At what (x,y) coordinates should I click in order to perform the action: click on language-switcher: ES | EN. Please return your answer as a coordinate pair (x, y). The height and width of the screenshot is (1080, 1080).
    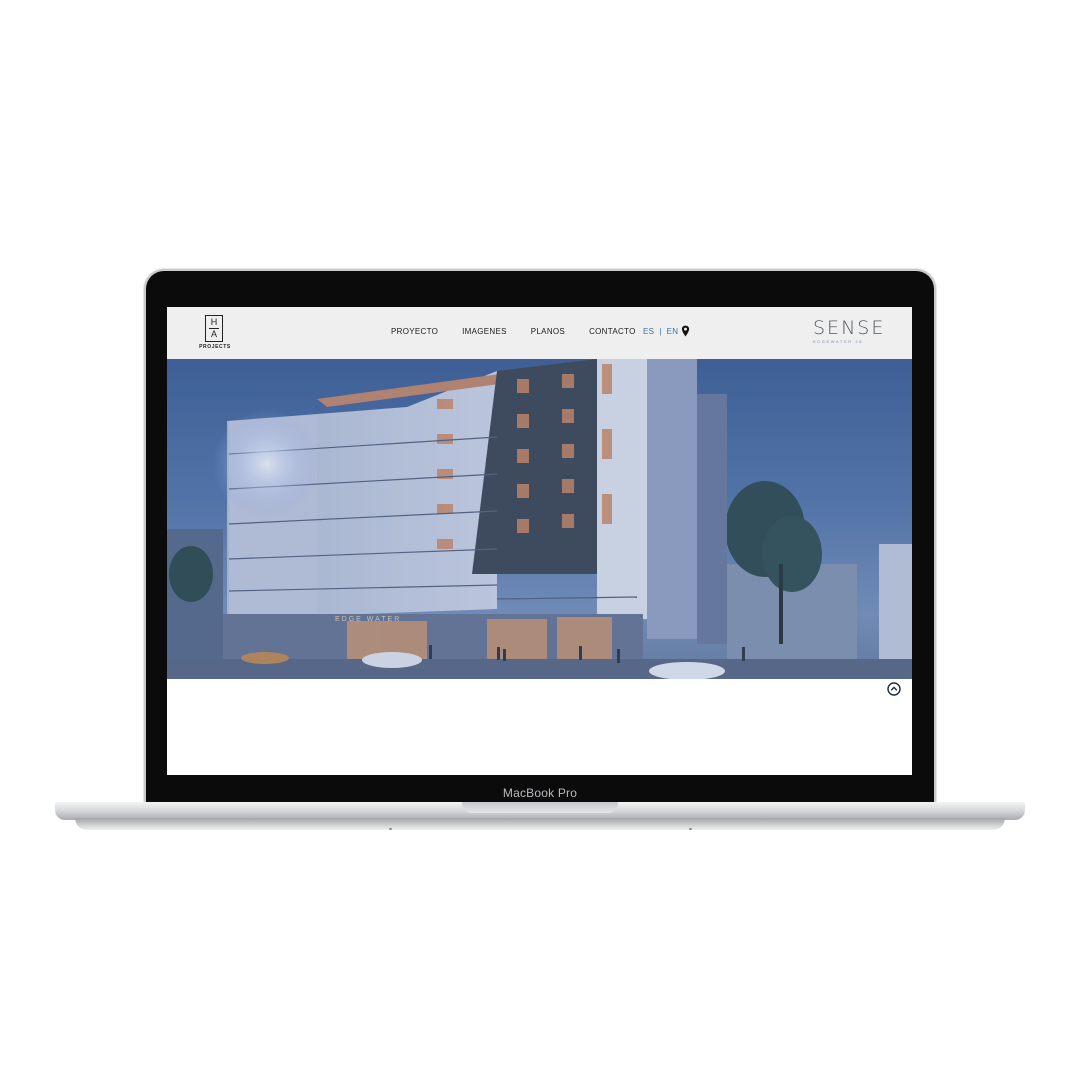
    Looking at the image, I should click on (660, 331).